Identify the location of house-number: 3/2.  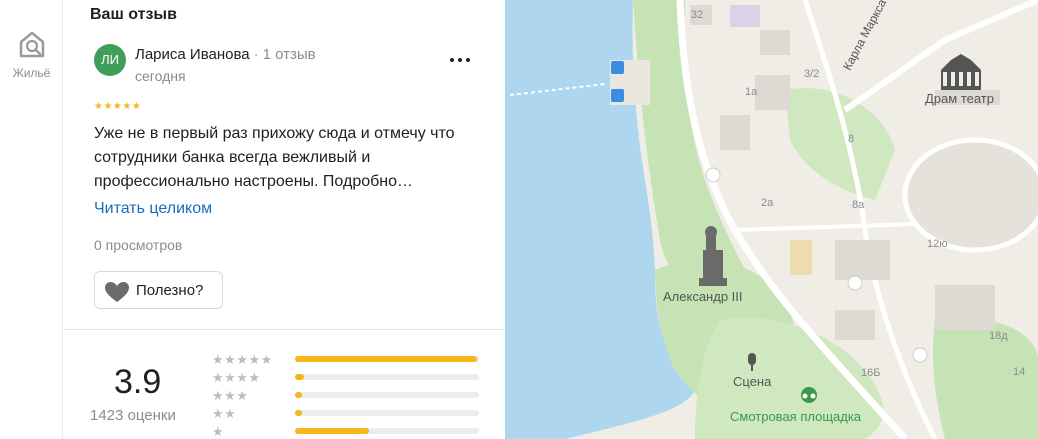
(812, 74).